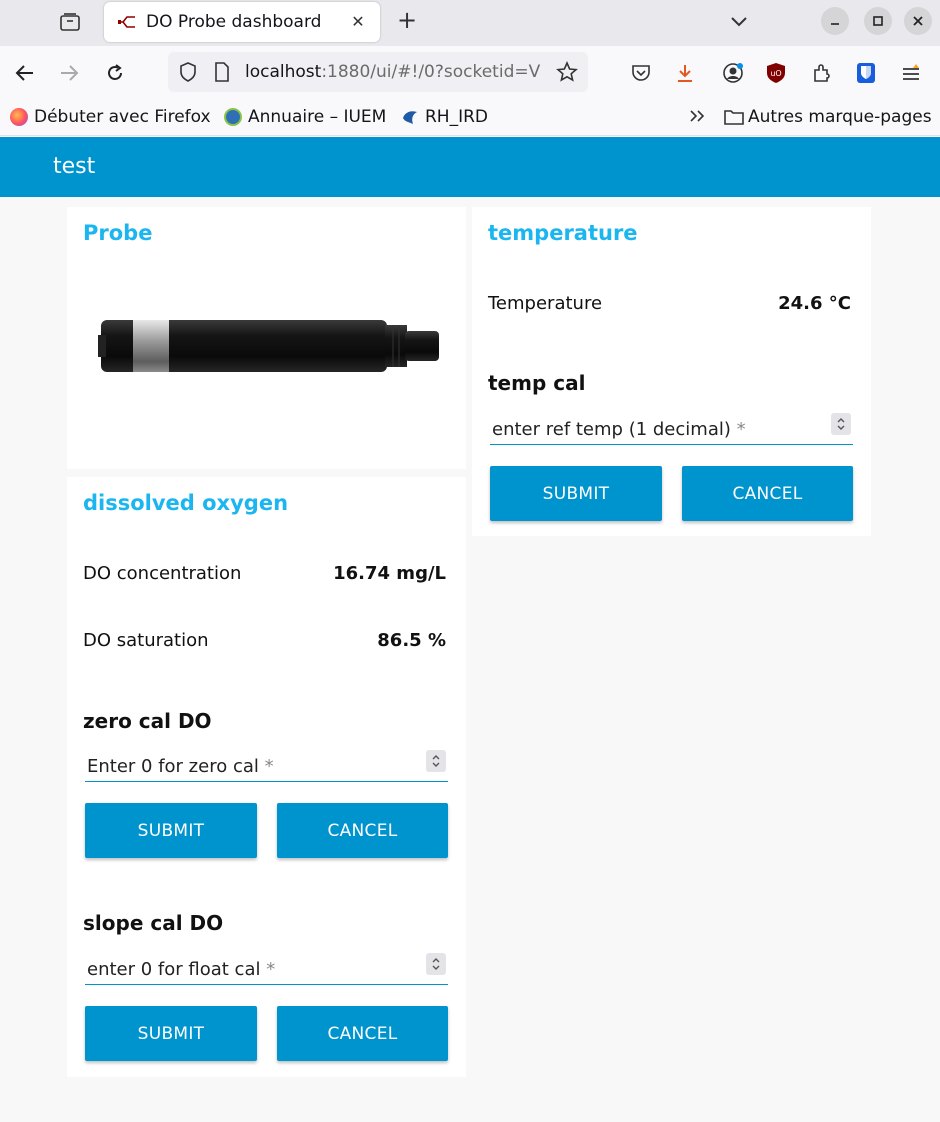 The image size is (940, 1122). I want to click on do-saturation-label: DO saturation, so click(146, 640).